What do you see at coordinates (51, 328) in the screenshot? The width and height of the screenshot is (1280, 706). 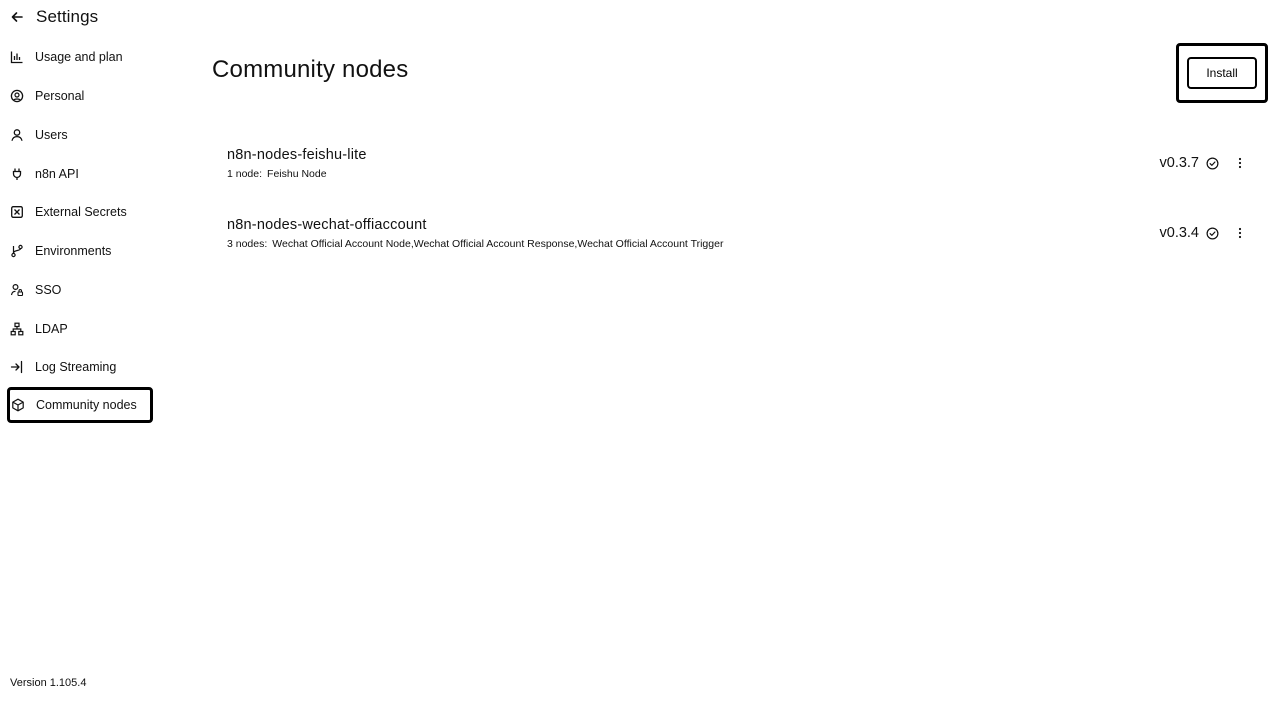 I see `sidebar-item-label: LDAP` at bounding box center [51, 328].